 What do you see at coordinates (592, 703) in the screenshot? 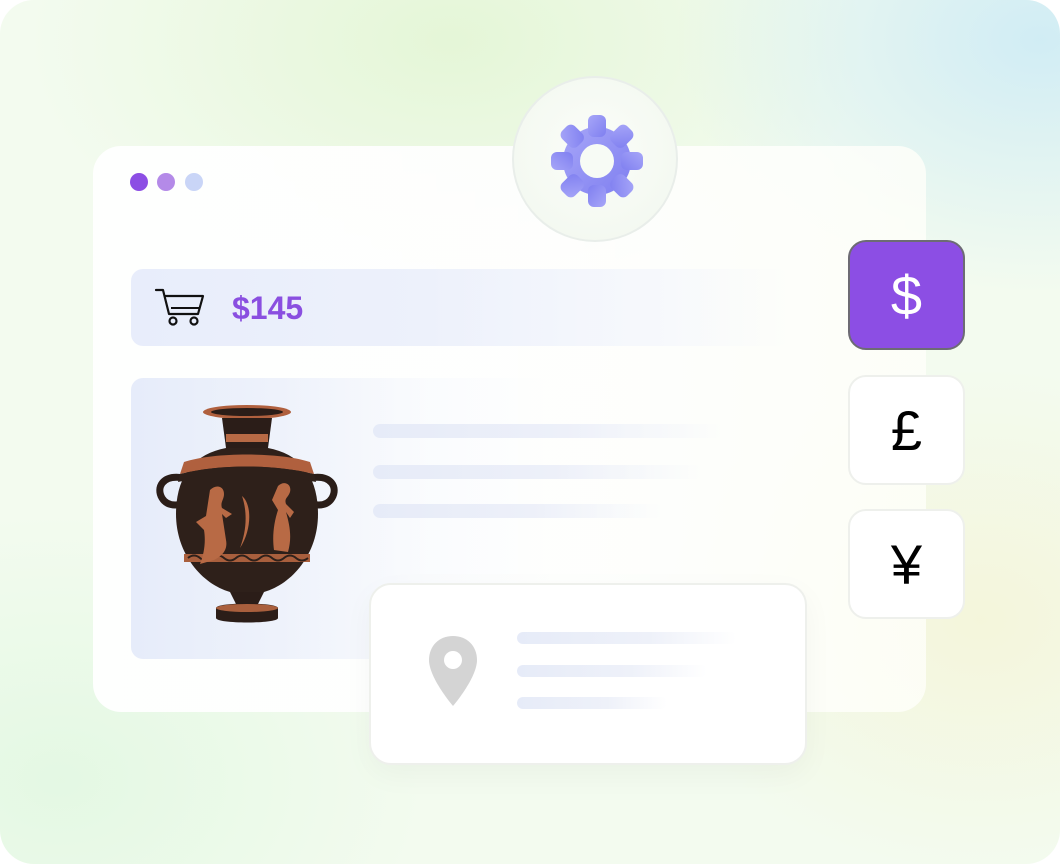
I see `address-line-3-placeholder` at bounding box center [592, 703].